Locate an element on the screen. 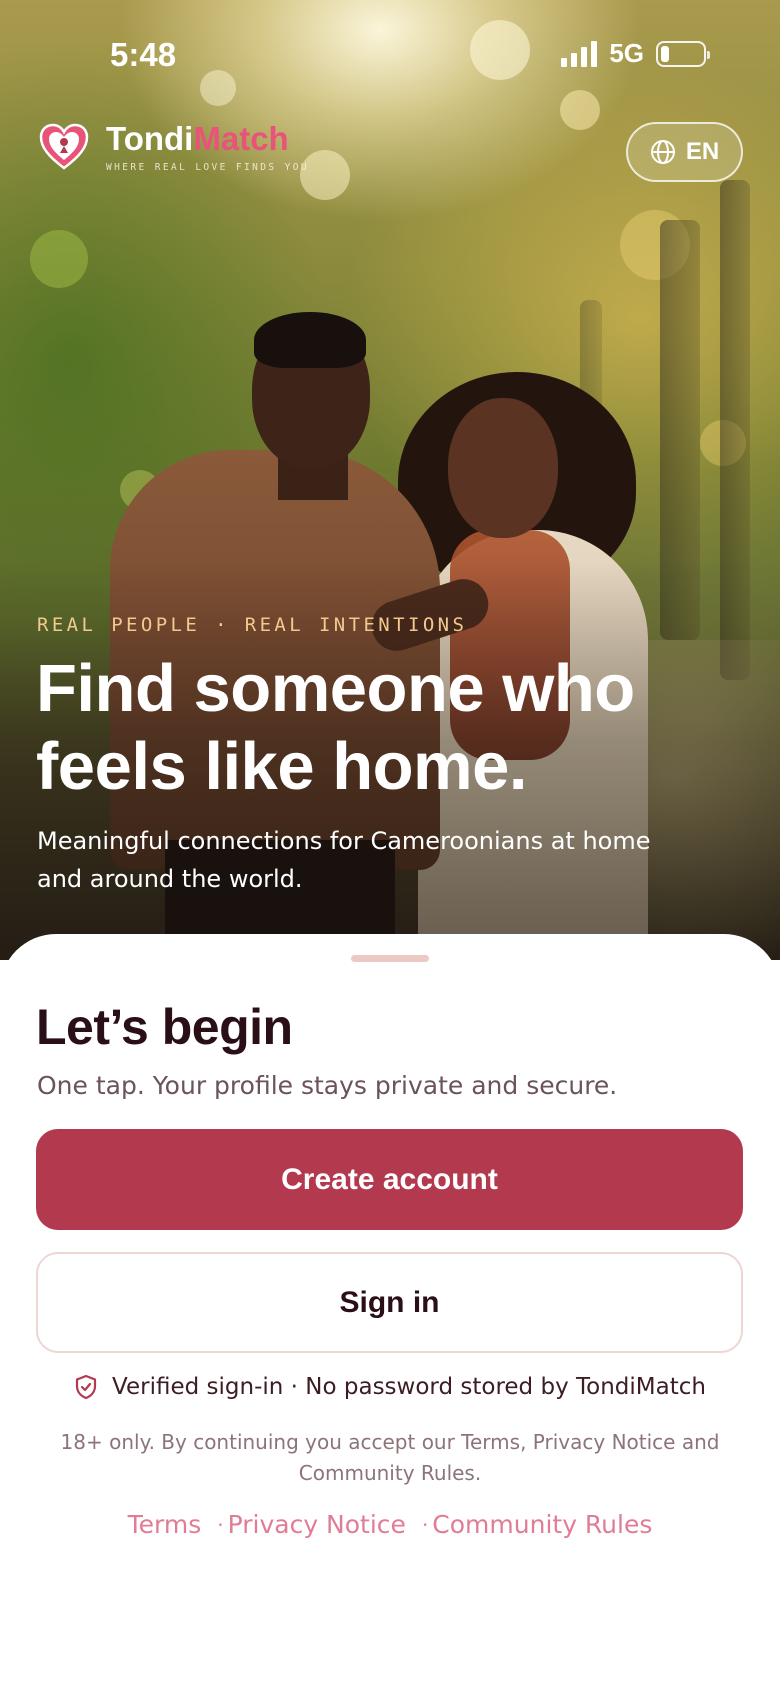  brand-tagline: WHERE REAL LOVE FINDS YOU is located at coordinates (207, 167).